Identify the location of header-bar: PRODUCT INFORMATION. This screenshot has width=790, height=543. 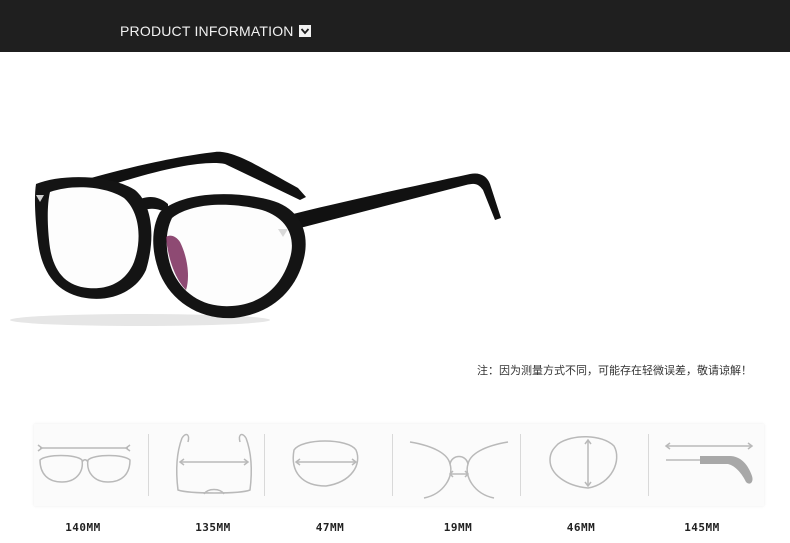
(395, 26).